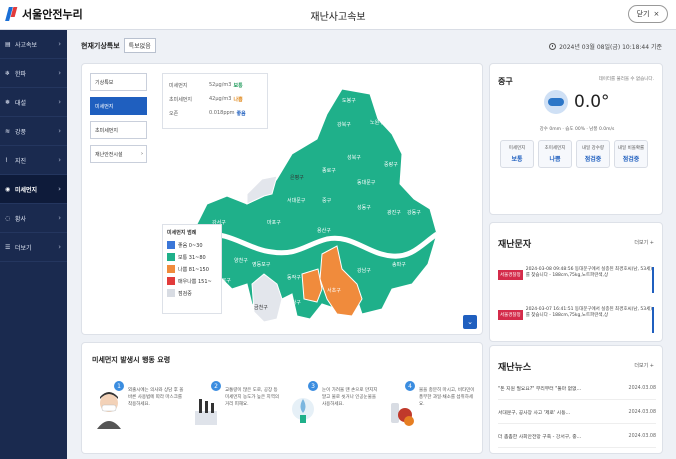  What do you see at coordinates (21, 219) in the screenshot?
I see `sidebar-item-label: 황사` at bounding box center [21, 219].